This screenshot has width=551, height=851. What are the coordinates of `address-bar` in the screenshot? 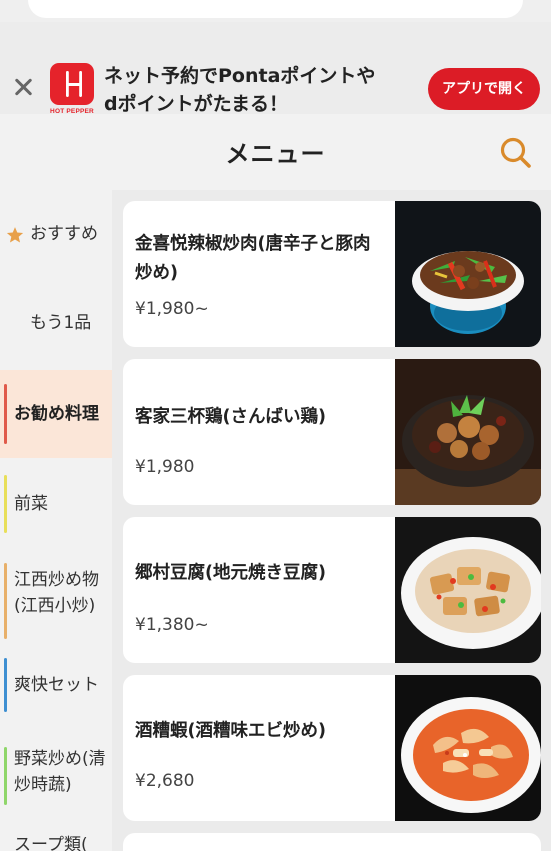 It's located at (275, 9).